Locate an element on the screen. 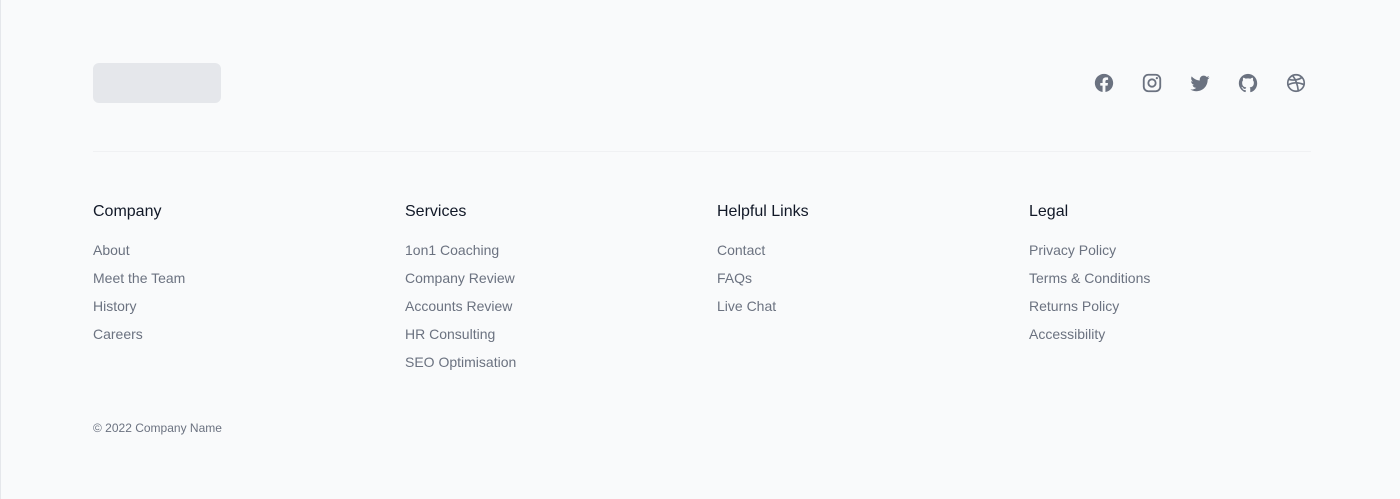 The height and width of the screenshot is (499, 1400). github-icon is located at coordinates (1248, 83).